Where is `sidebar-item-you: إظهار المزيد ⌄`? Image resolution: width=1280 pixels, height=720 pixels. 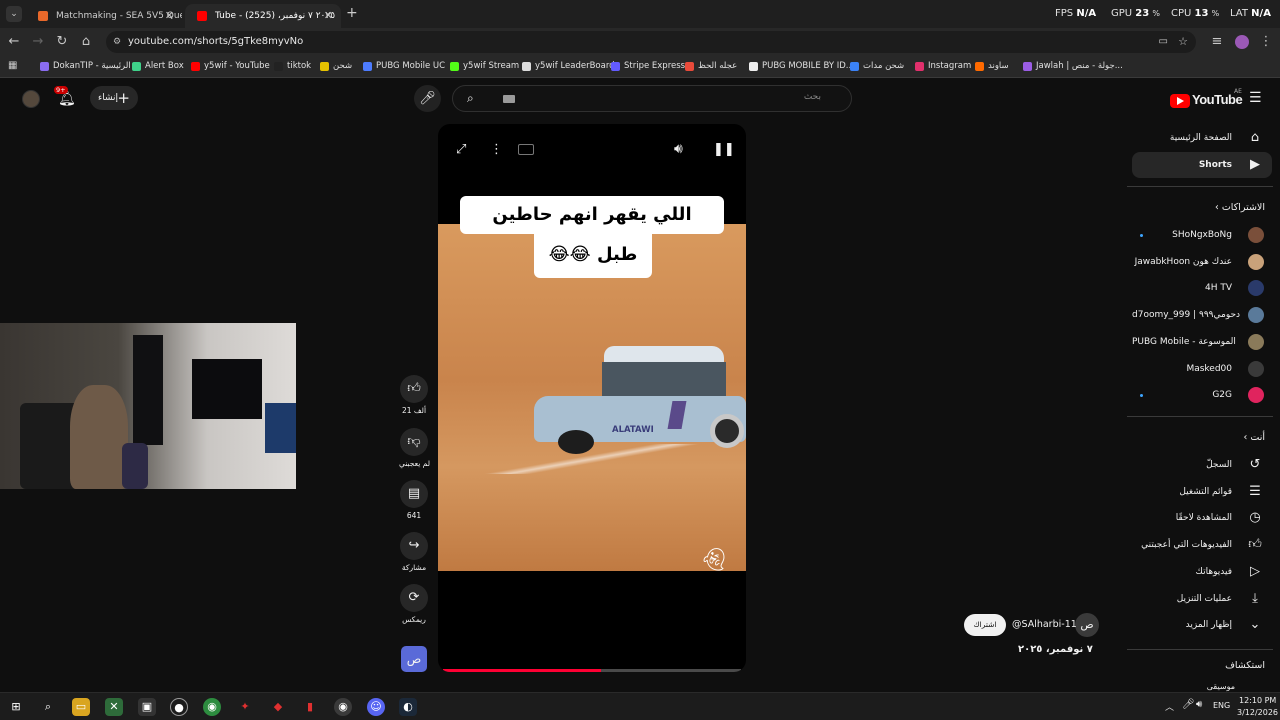 sidebar-item-you: إظهار المزيد ⌄ is located at coordinates (1202, 625).